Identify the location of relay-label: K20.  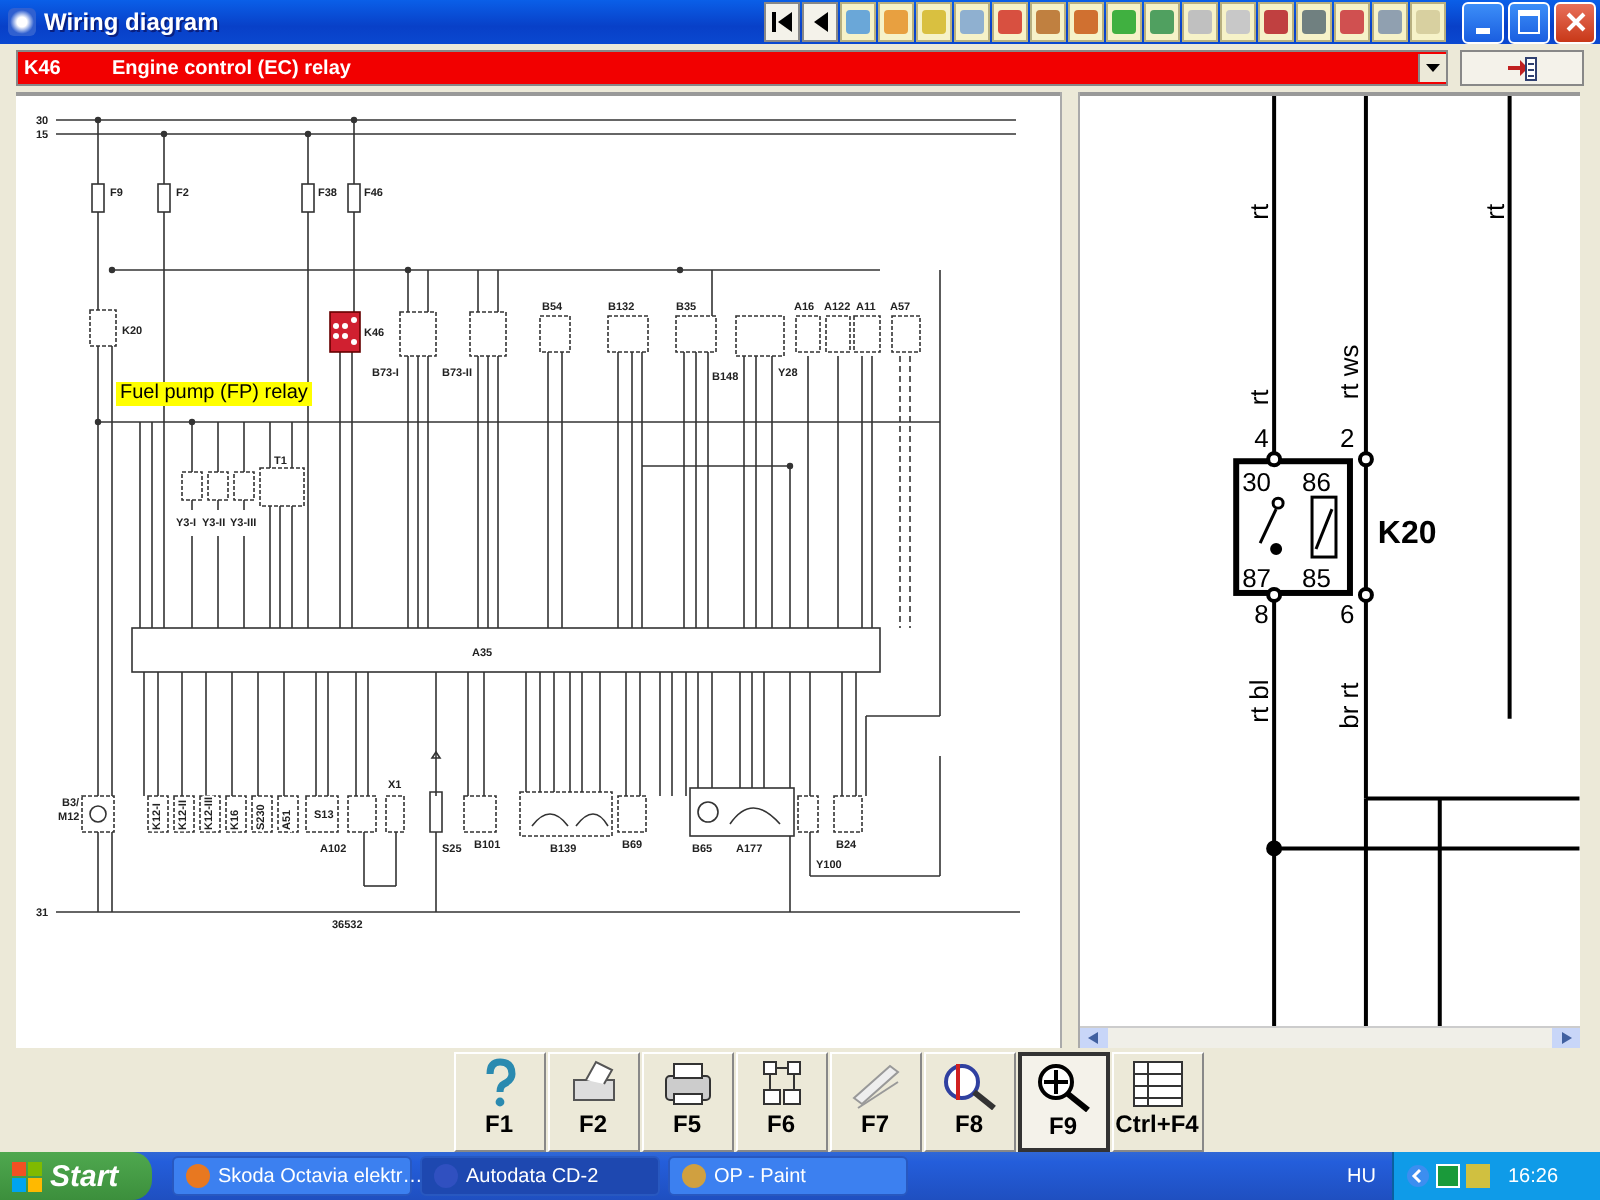
(1407, 534).